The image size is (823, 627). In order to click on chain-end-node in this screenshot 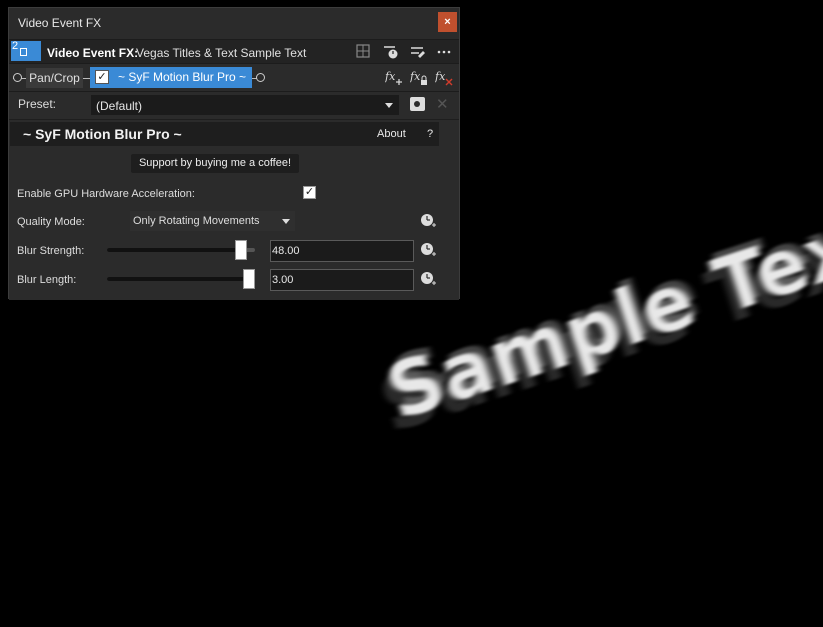, I will do `click(260, 77)`.